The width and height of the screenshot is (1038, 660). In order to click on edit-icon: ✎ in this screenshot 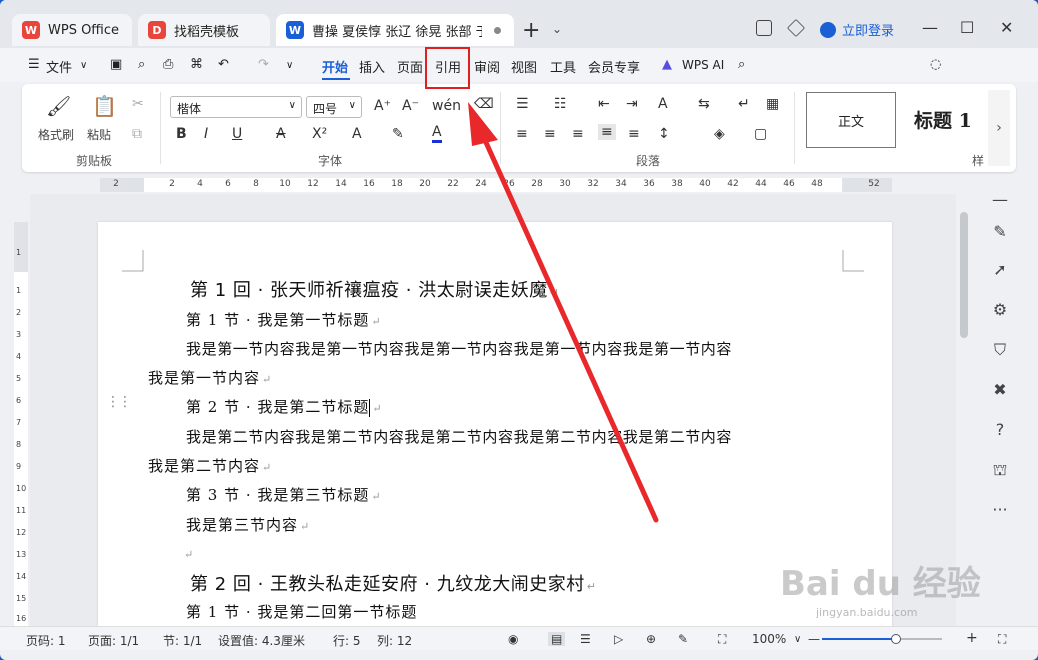, I will do `click(1000, 232)`.